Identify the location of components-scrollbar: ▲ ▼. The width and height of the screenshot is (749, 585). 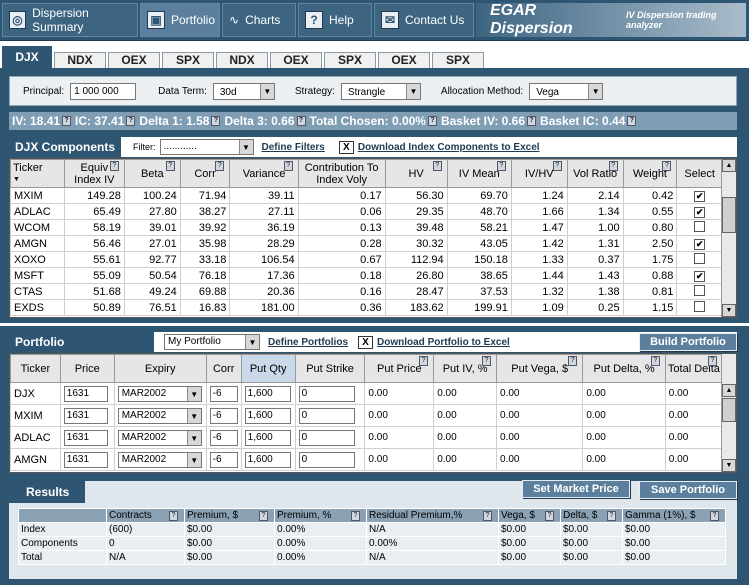
(728, 238).